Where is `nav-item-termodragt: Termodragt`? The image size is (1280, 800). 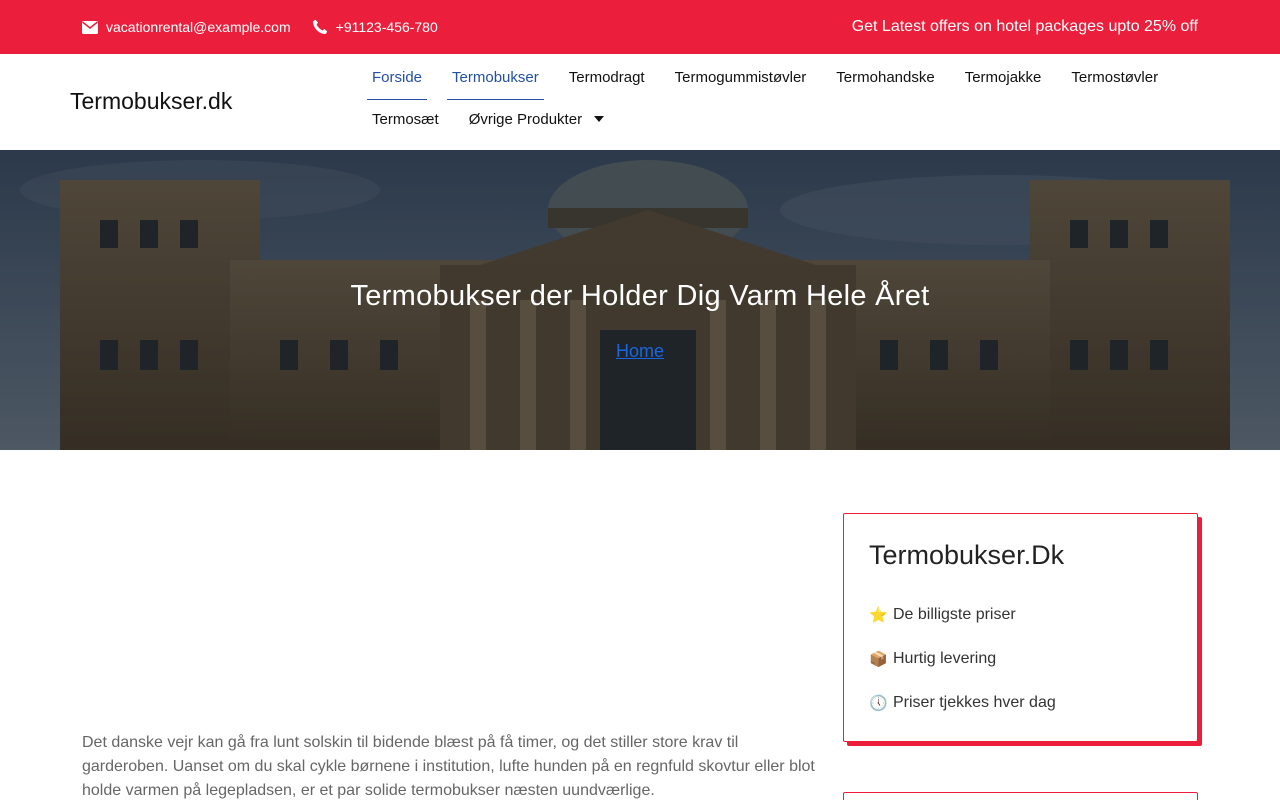 nav-item-termodragt: Termodragt is located at coordinates (607, 77).